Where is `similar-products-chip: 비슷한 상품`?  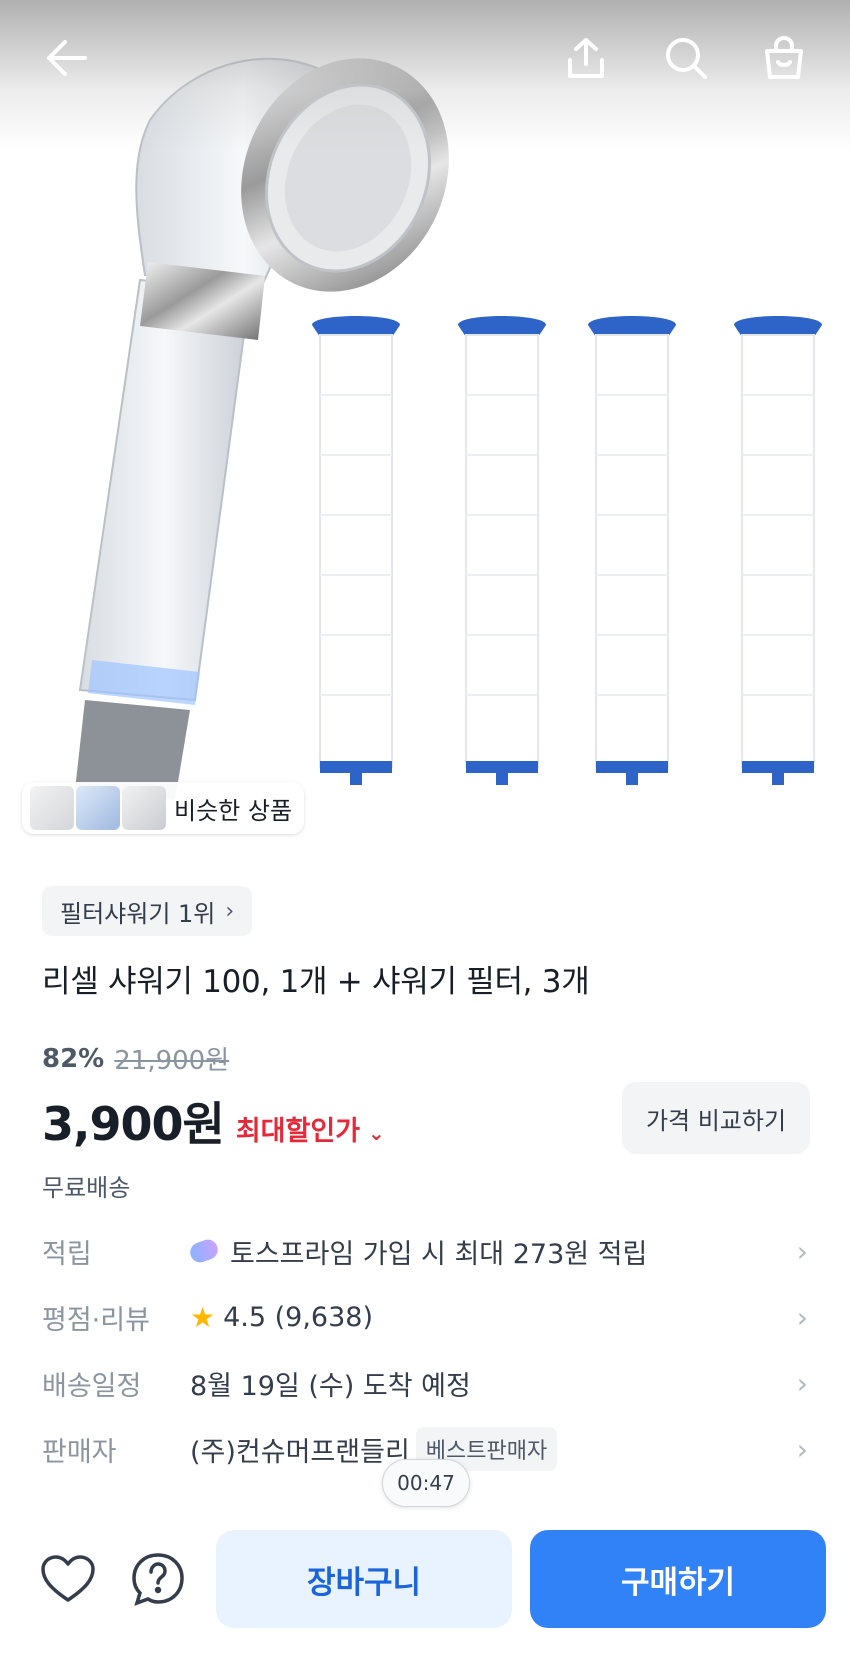 similar-products-chip: 비슷한 상품 is located at coordinates (163, 808).